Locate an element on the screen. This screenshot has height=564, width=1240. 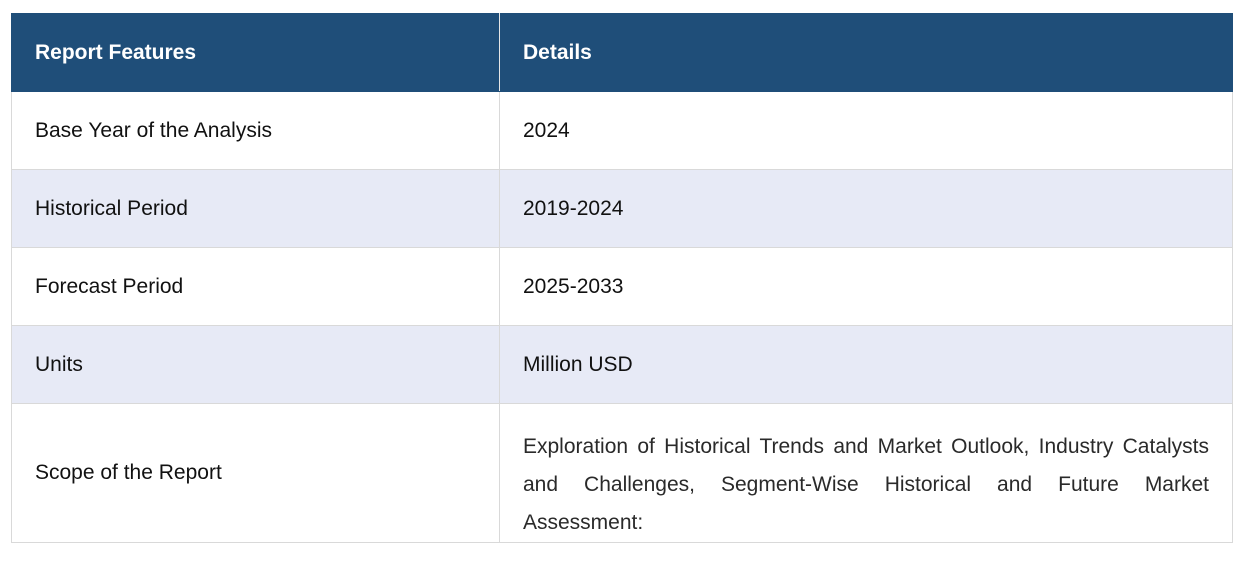
feature-cell: Base Year of the Analysis is located at coordinates (255, 130).